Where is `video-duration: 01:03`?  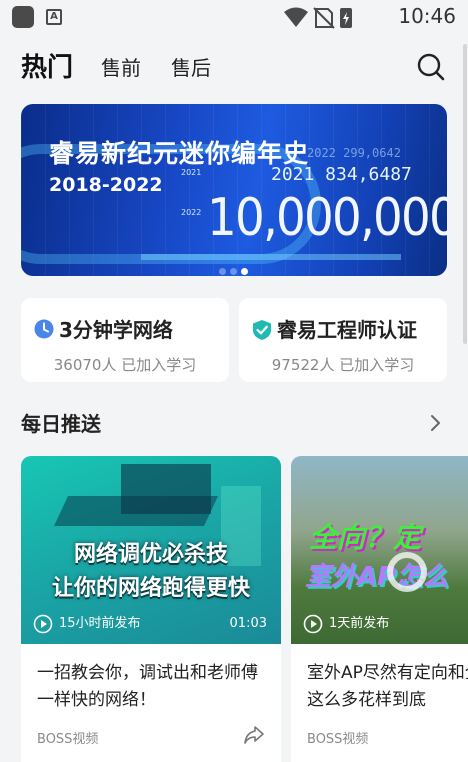
video-duration: 01:03 is located at coordinates (248, 623).